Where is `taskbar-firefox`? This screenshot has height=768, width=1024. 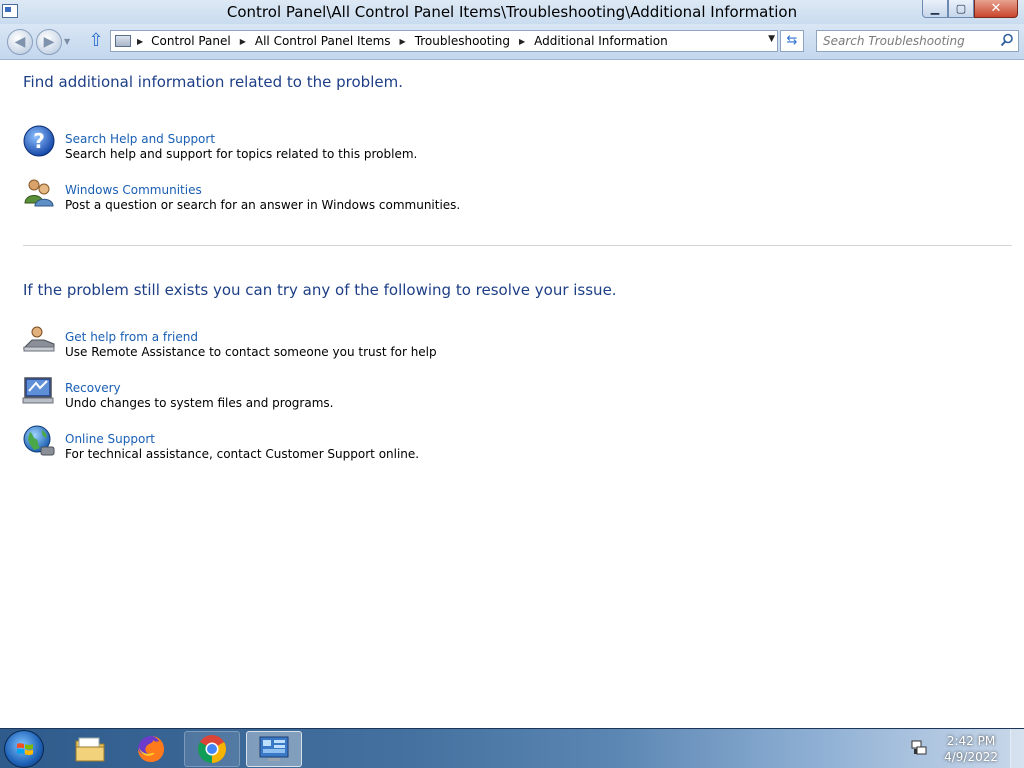 taskbar-firefox is located at coordinates (151, 749).